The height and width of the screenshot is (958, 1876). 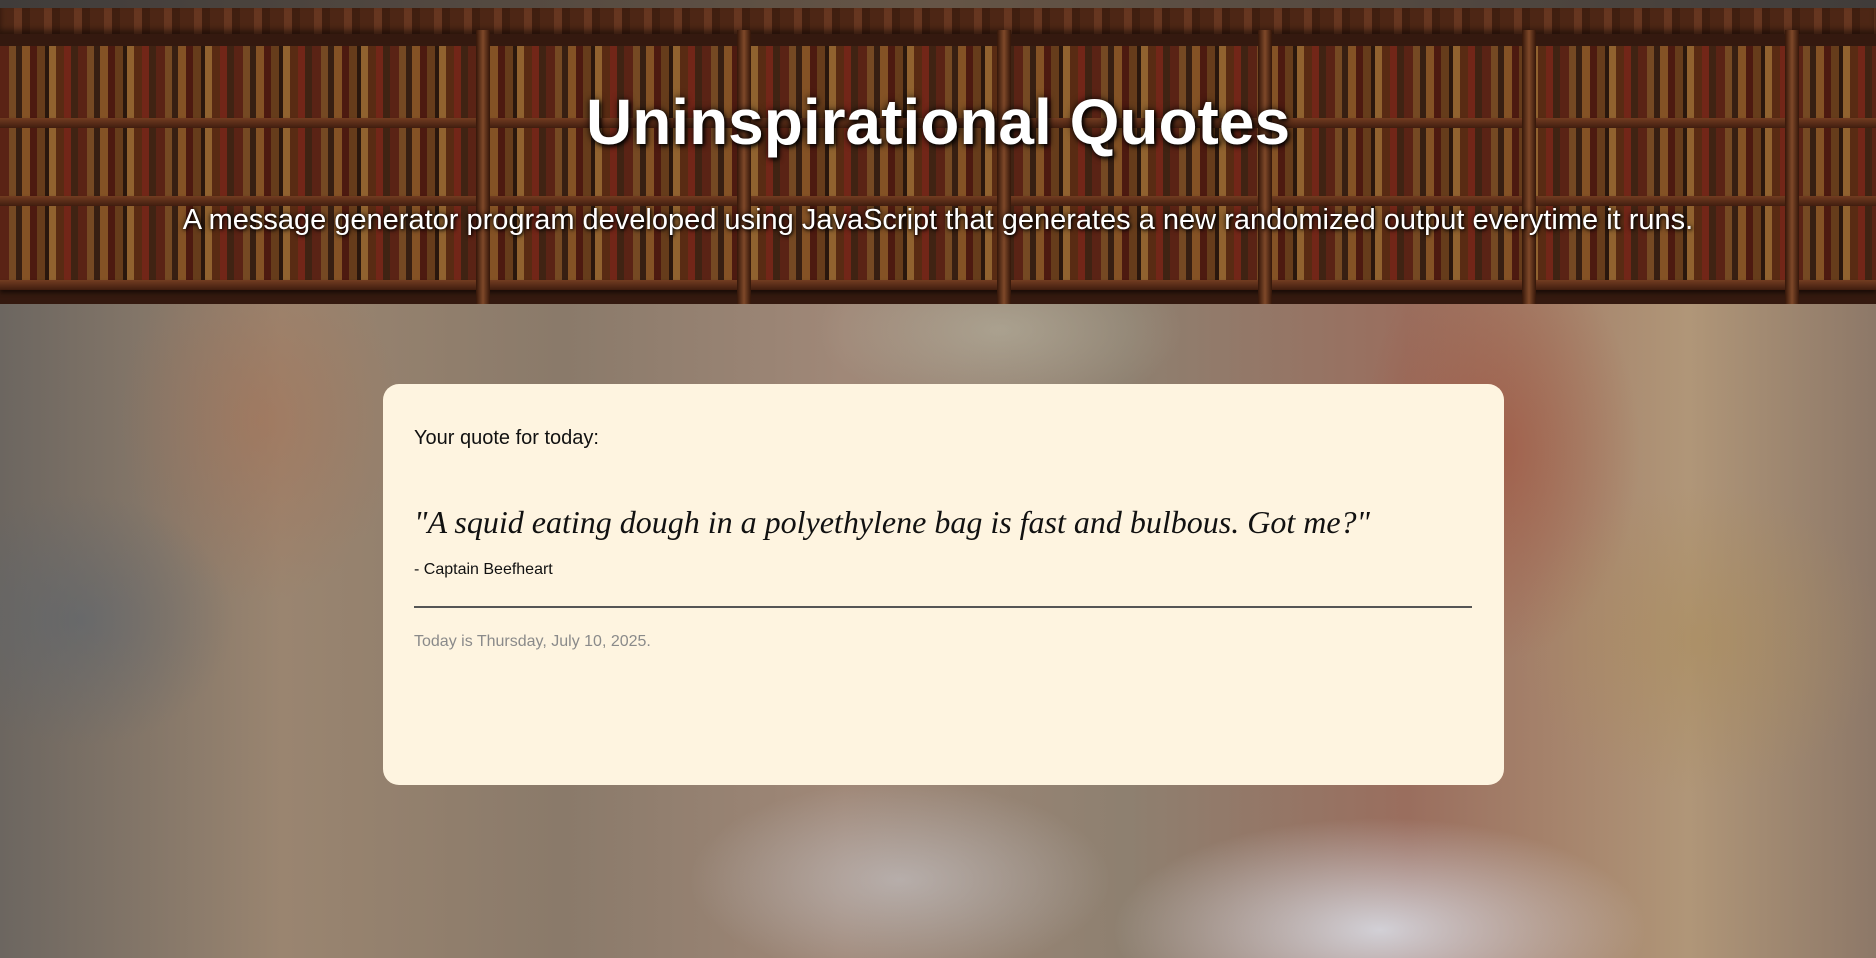 I want to click on page-title: Uninspirational Quotes, so click(x=938, y=122).